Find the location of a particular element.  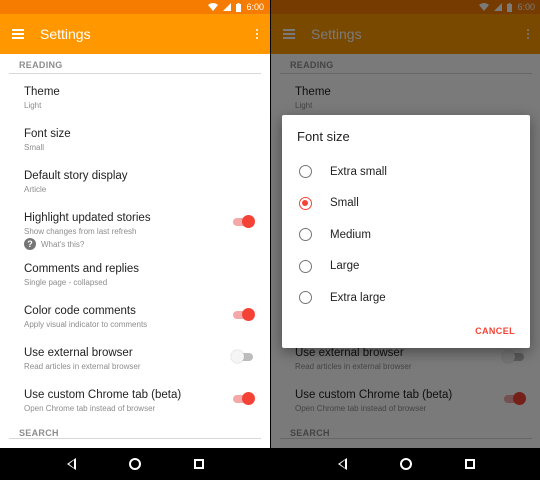

app-bar: Settings is located at coordinates (135, 34).